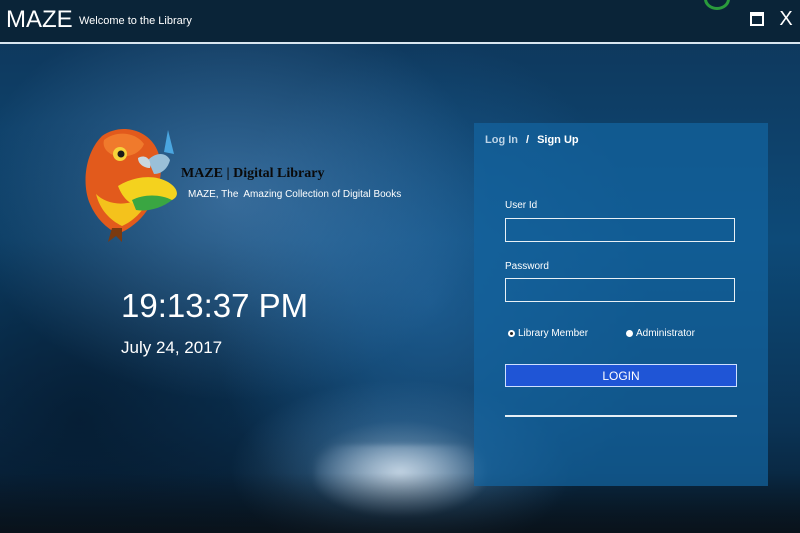 The width and height of the screenshot is (800, 533). Describe the element at coordinates (527, 266) in the screenshot. I see `password-label: Password` at that location.